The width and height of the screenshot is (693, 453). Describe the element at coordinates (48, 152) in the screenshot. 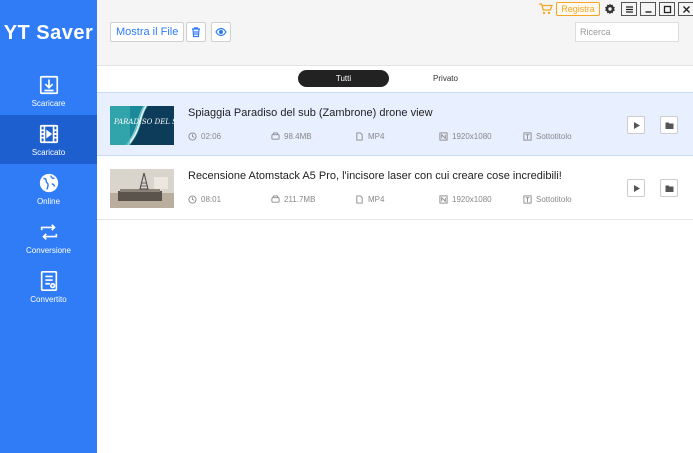

I see `sidebar-item-label: Scaricato` at that location.